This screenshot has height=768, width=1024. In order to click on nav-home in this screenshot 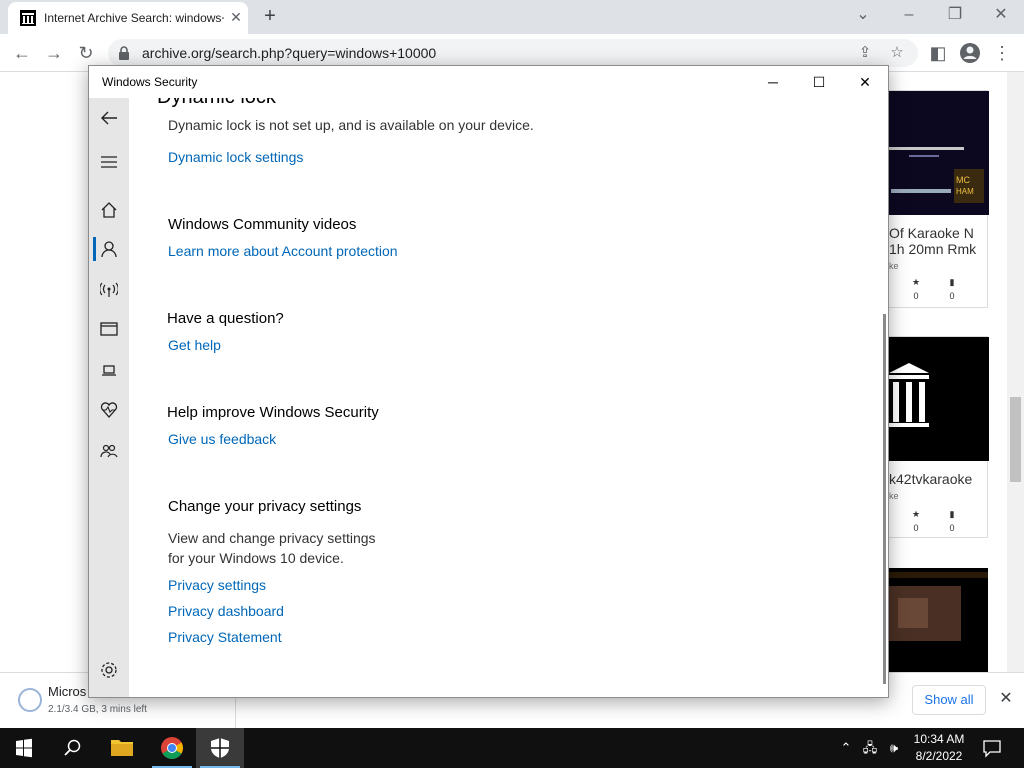, I will do `click(109, 210)`.